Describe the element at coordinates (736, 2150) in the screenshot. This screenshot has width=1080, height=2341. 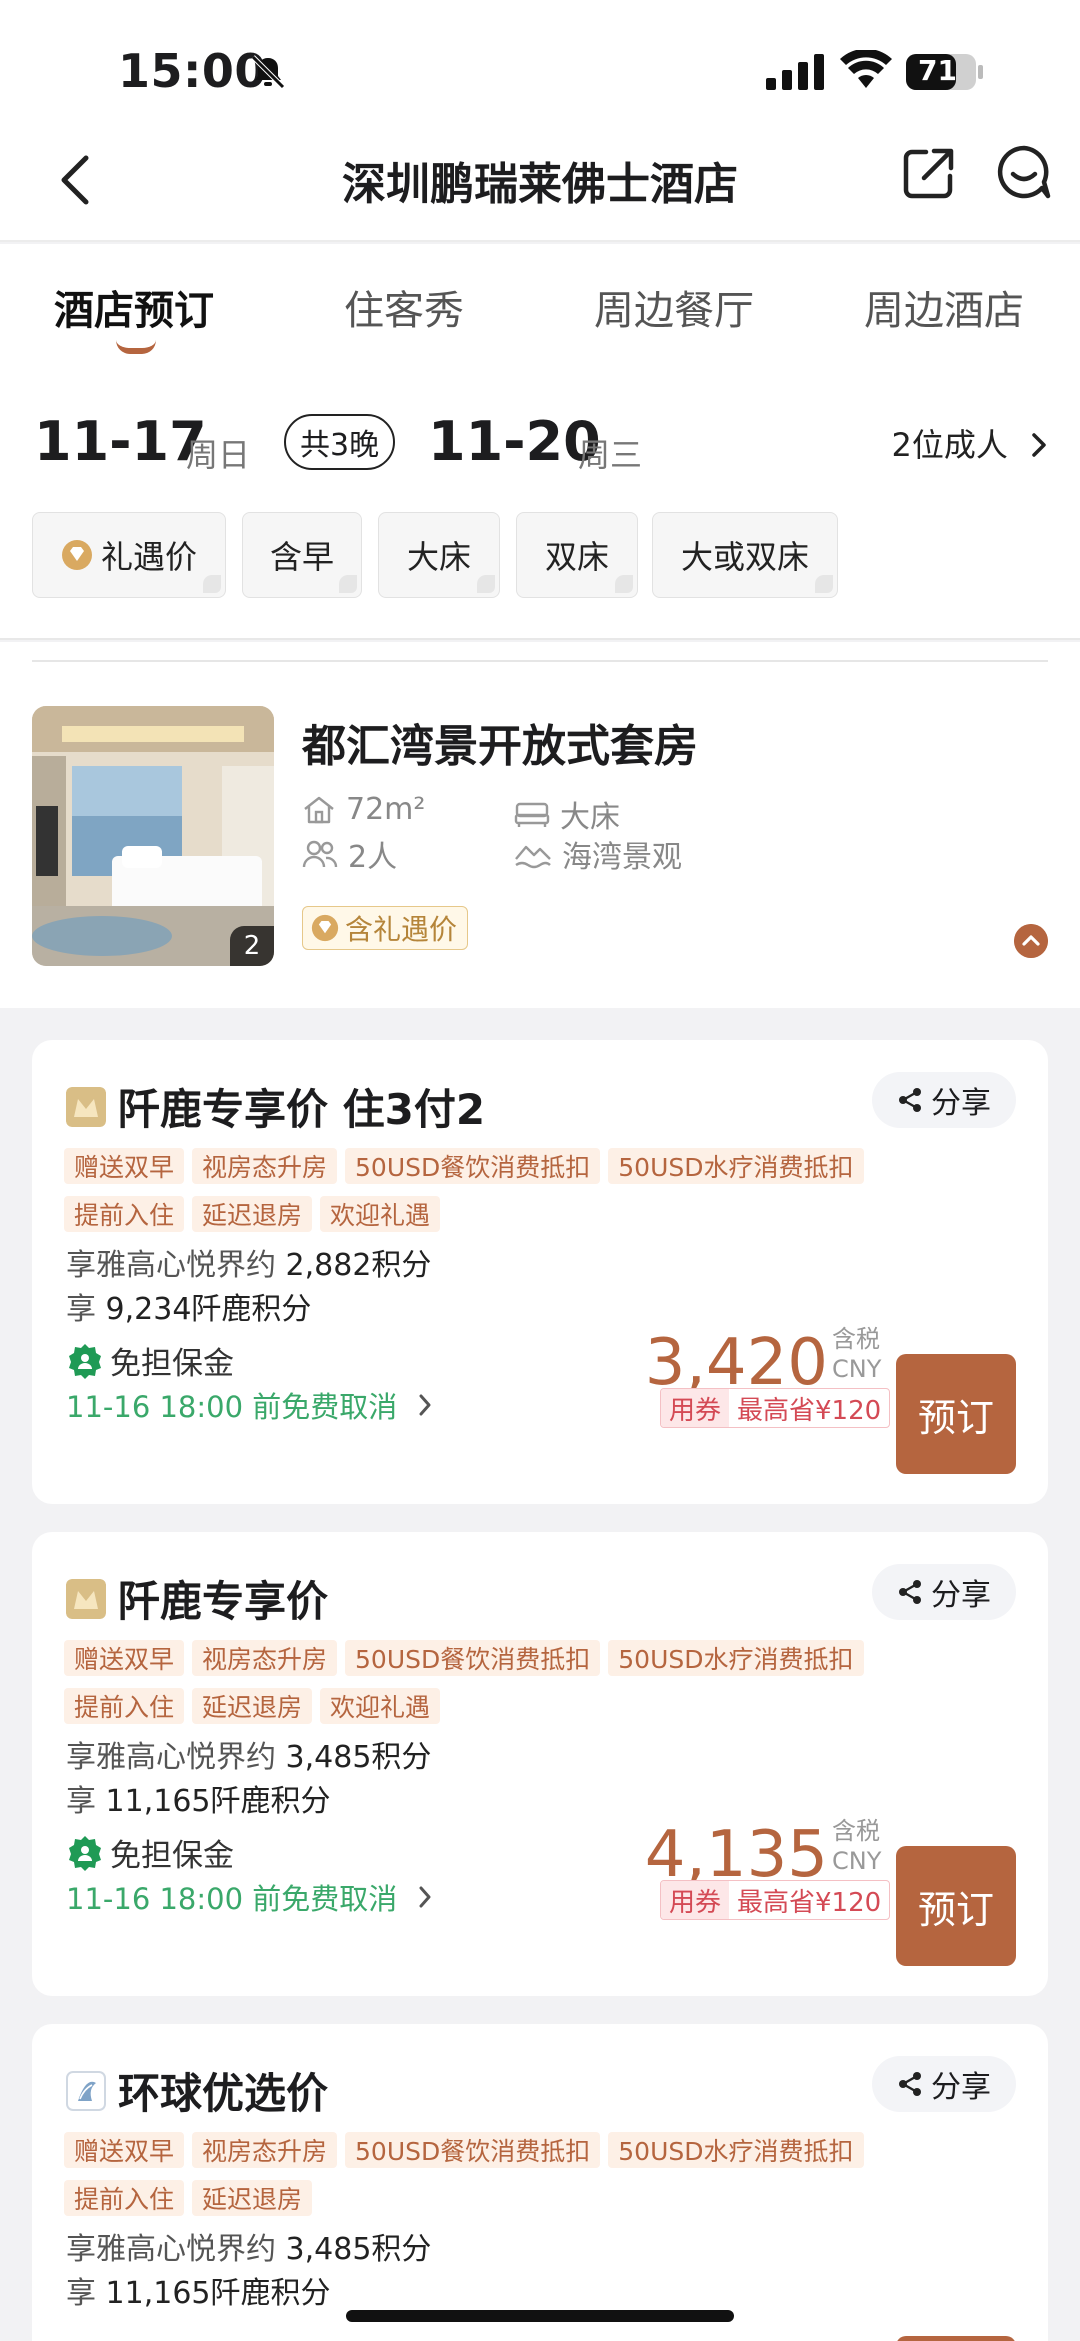
I see `perk-tag: 50USD水疗消费抵扣` at that location.